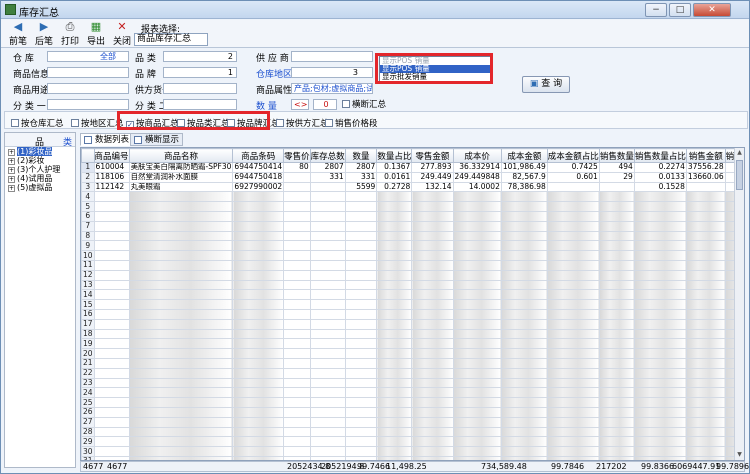 The width and height of the screenshot is (750, 474). I want to click on table-row: 10, so click(412, 255).